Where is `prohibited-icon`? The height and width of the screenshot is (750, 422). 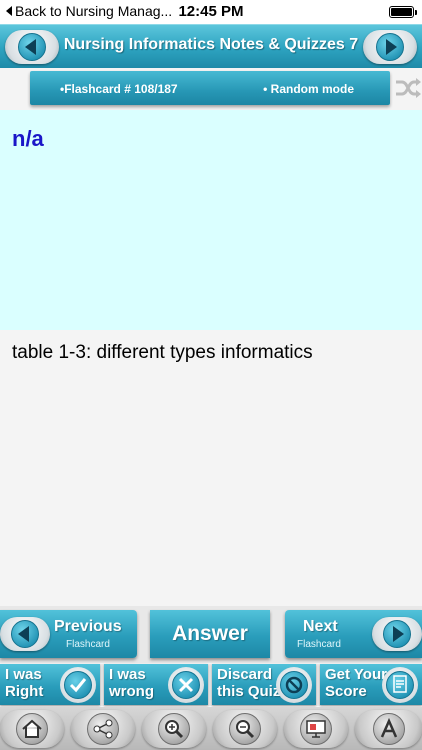
prohibited-icon is located at coordinates (294, 685).